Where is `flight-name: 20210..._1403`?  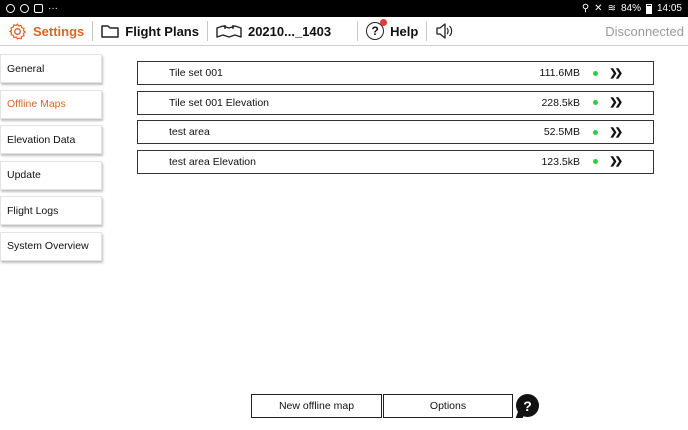 flight-name: 20210..._1403 is located at coordinates (289, 31).